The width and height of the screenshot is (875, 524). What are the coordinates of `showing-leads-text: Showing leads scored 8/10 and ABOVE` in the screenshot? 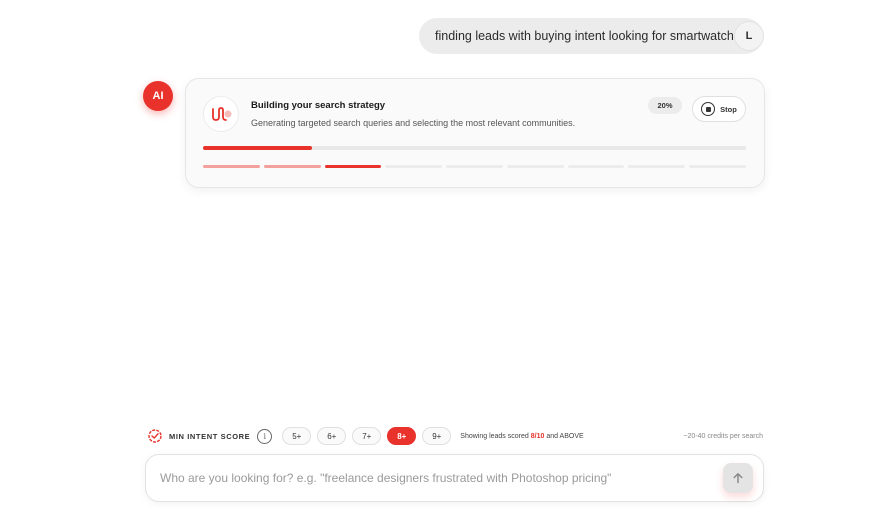 It's located at (521, 436).